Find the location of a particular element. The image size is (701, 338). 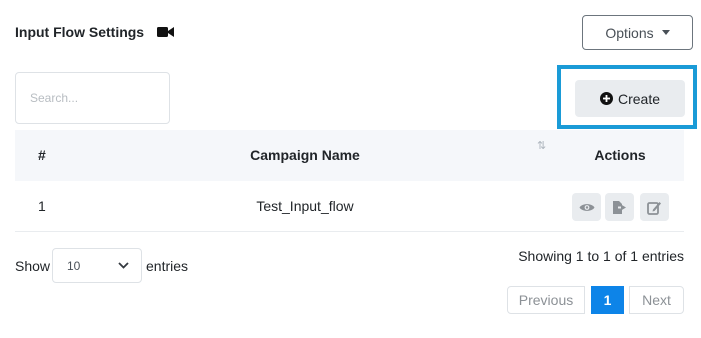

view-button is located at coordinates (586, 207).